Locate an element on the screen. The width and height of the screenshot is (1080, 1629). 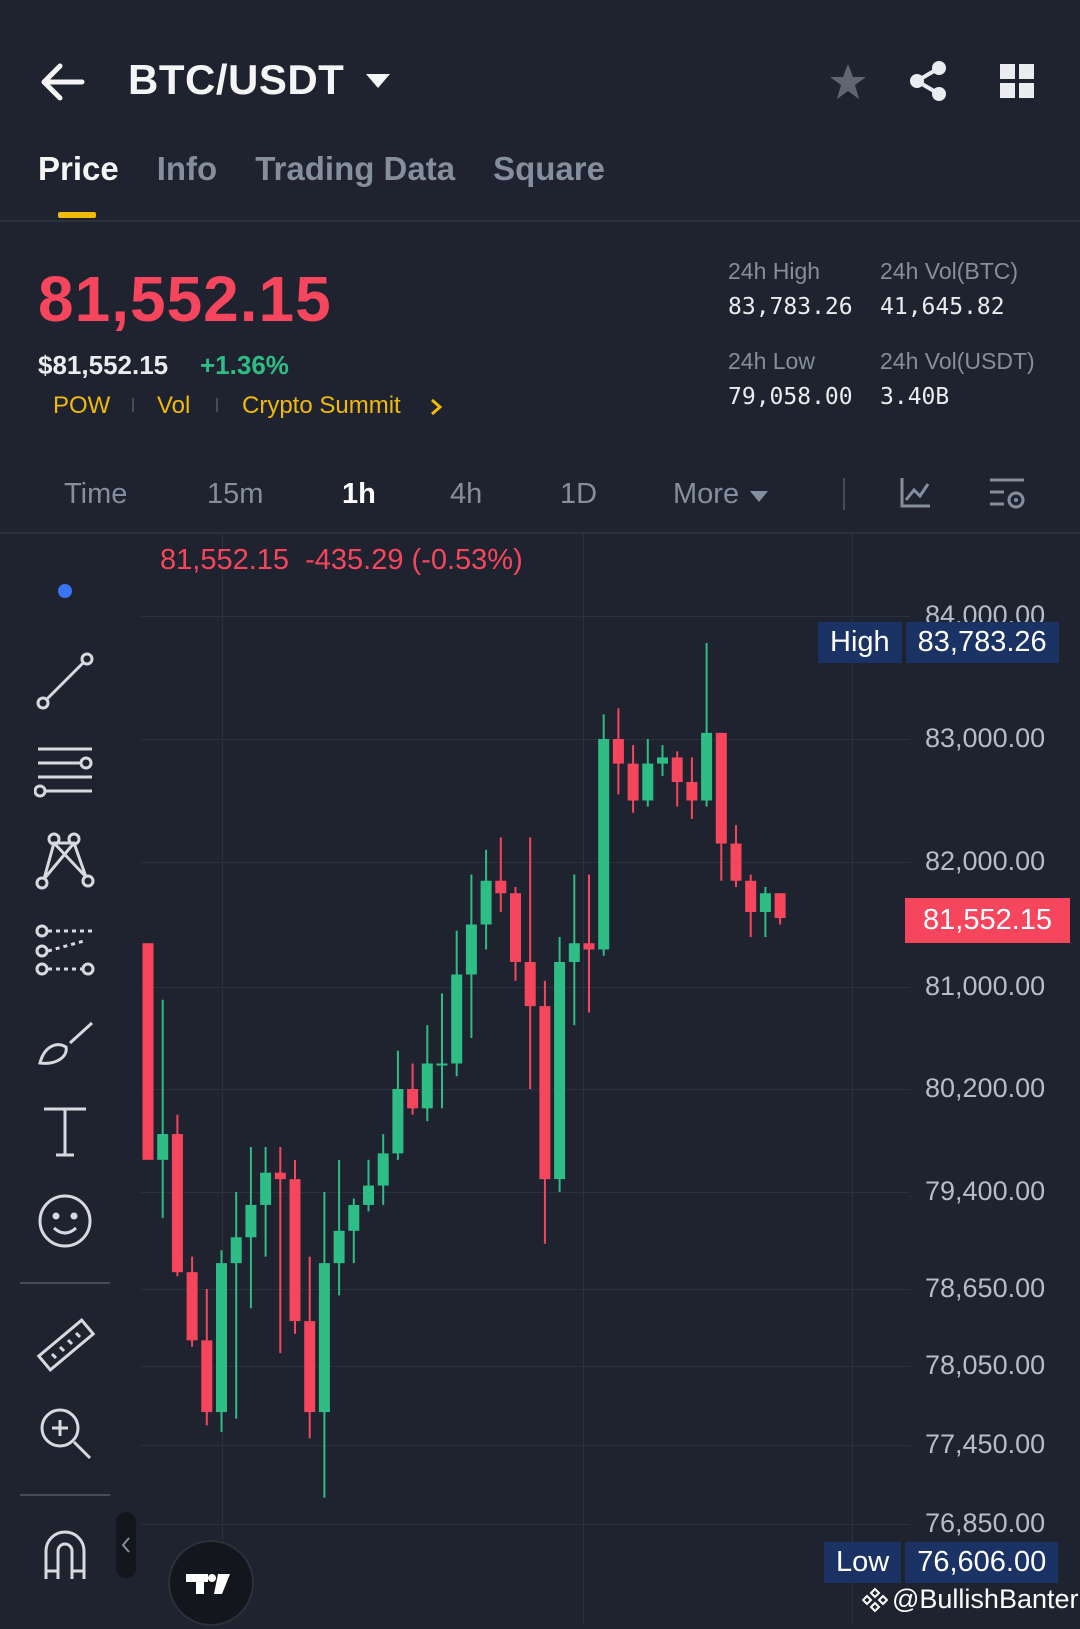
collapse-toolbar-handle is located at coordinates (126, 1545).